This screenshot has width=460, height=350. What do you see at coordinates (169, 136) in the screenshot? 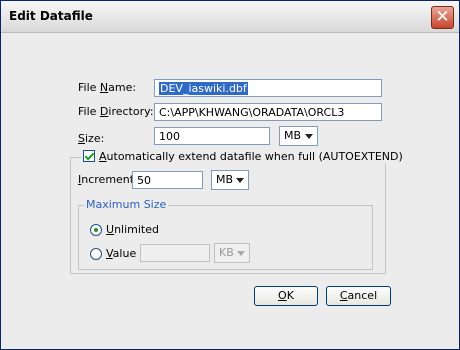
I see `size-value: 100` at bounding box center [169, 136].